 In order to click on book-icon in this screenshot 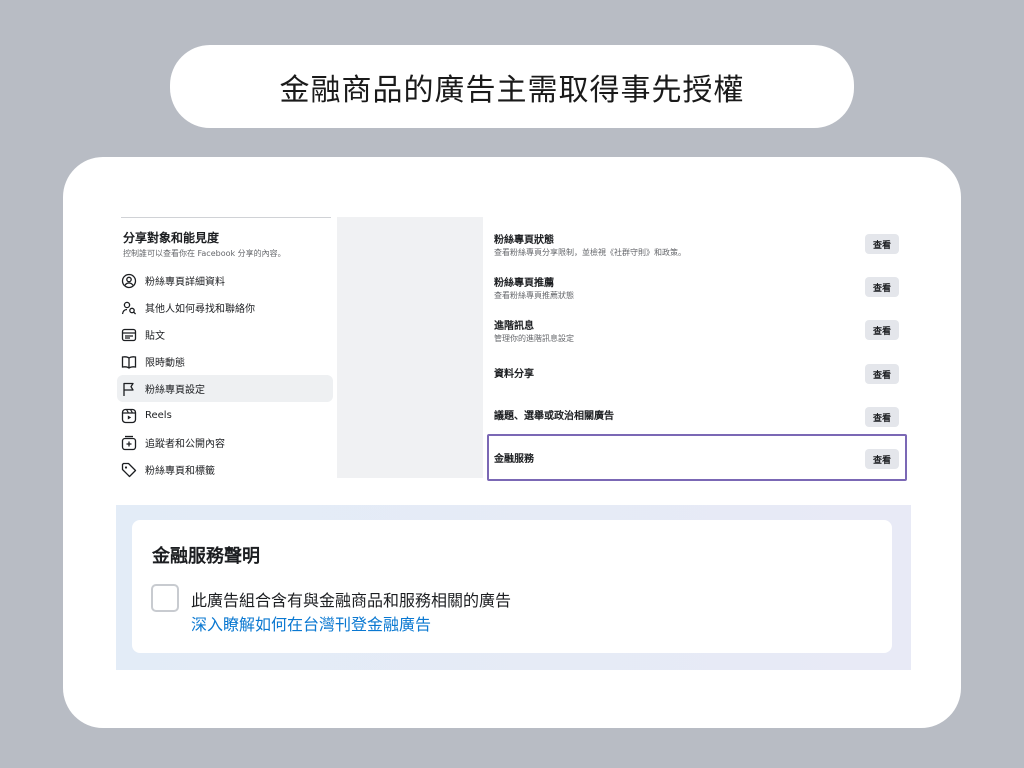, I will do `click(129, 362)`.